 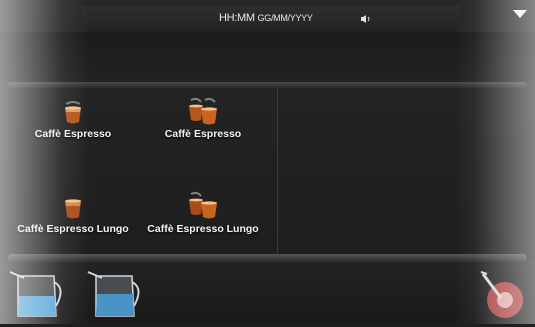 I want to click on hot-water-pitcher-icon, so click(x=113, y=294).